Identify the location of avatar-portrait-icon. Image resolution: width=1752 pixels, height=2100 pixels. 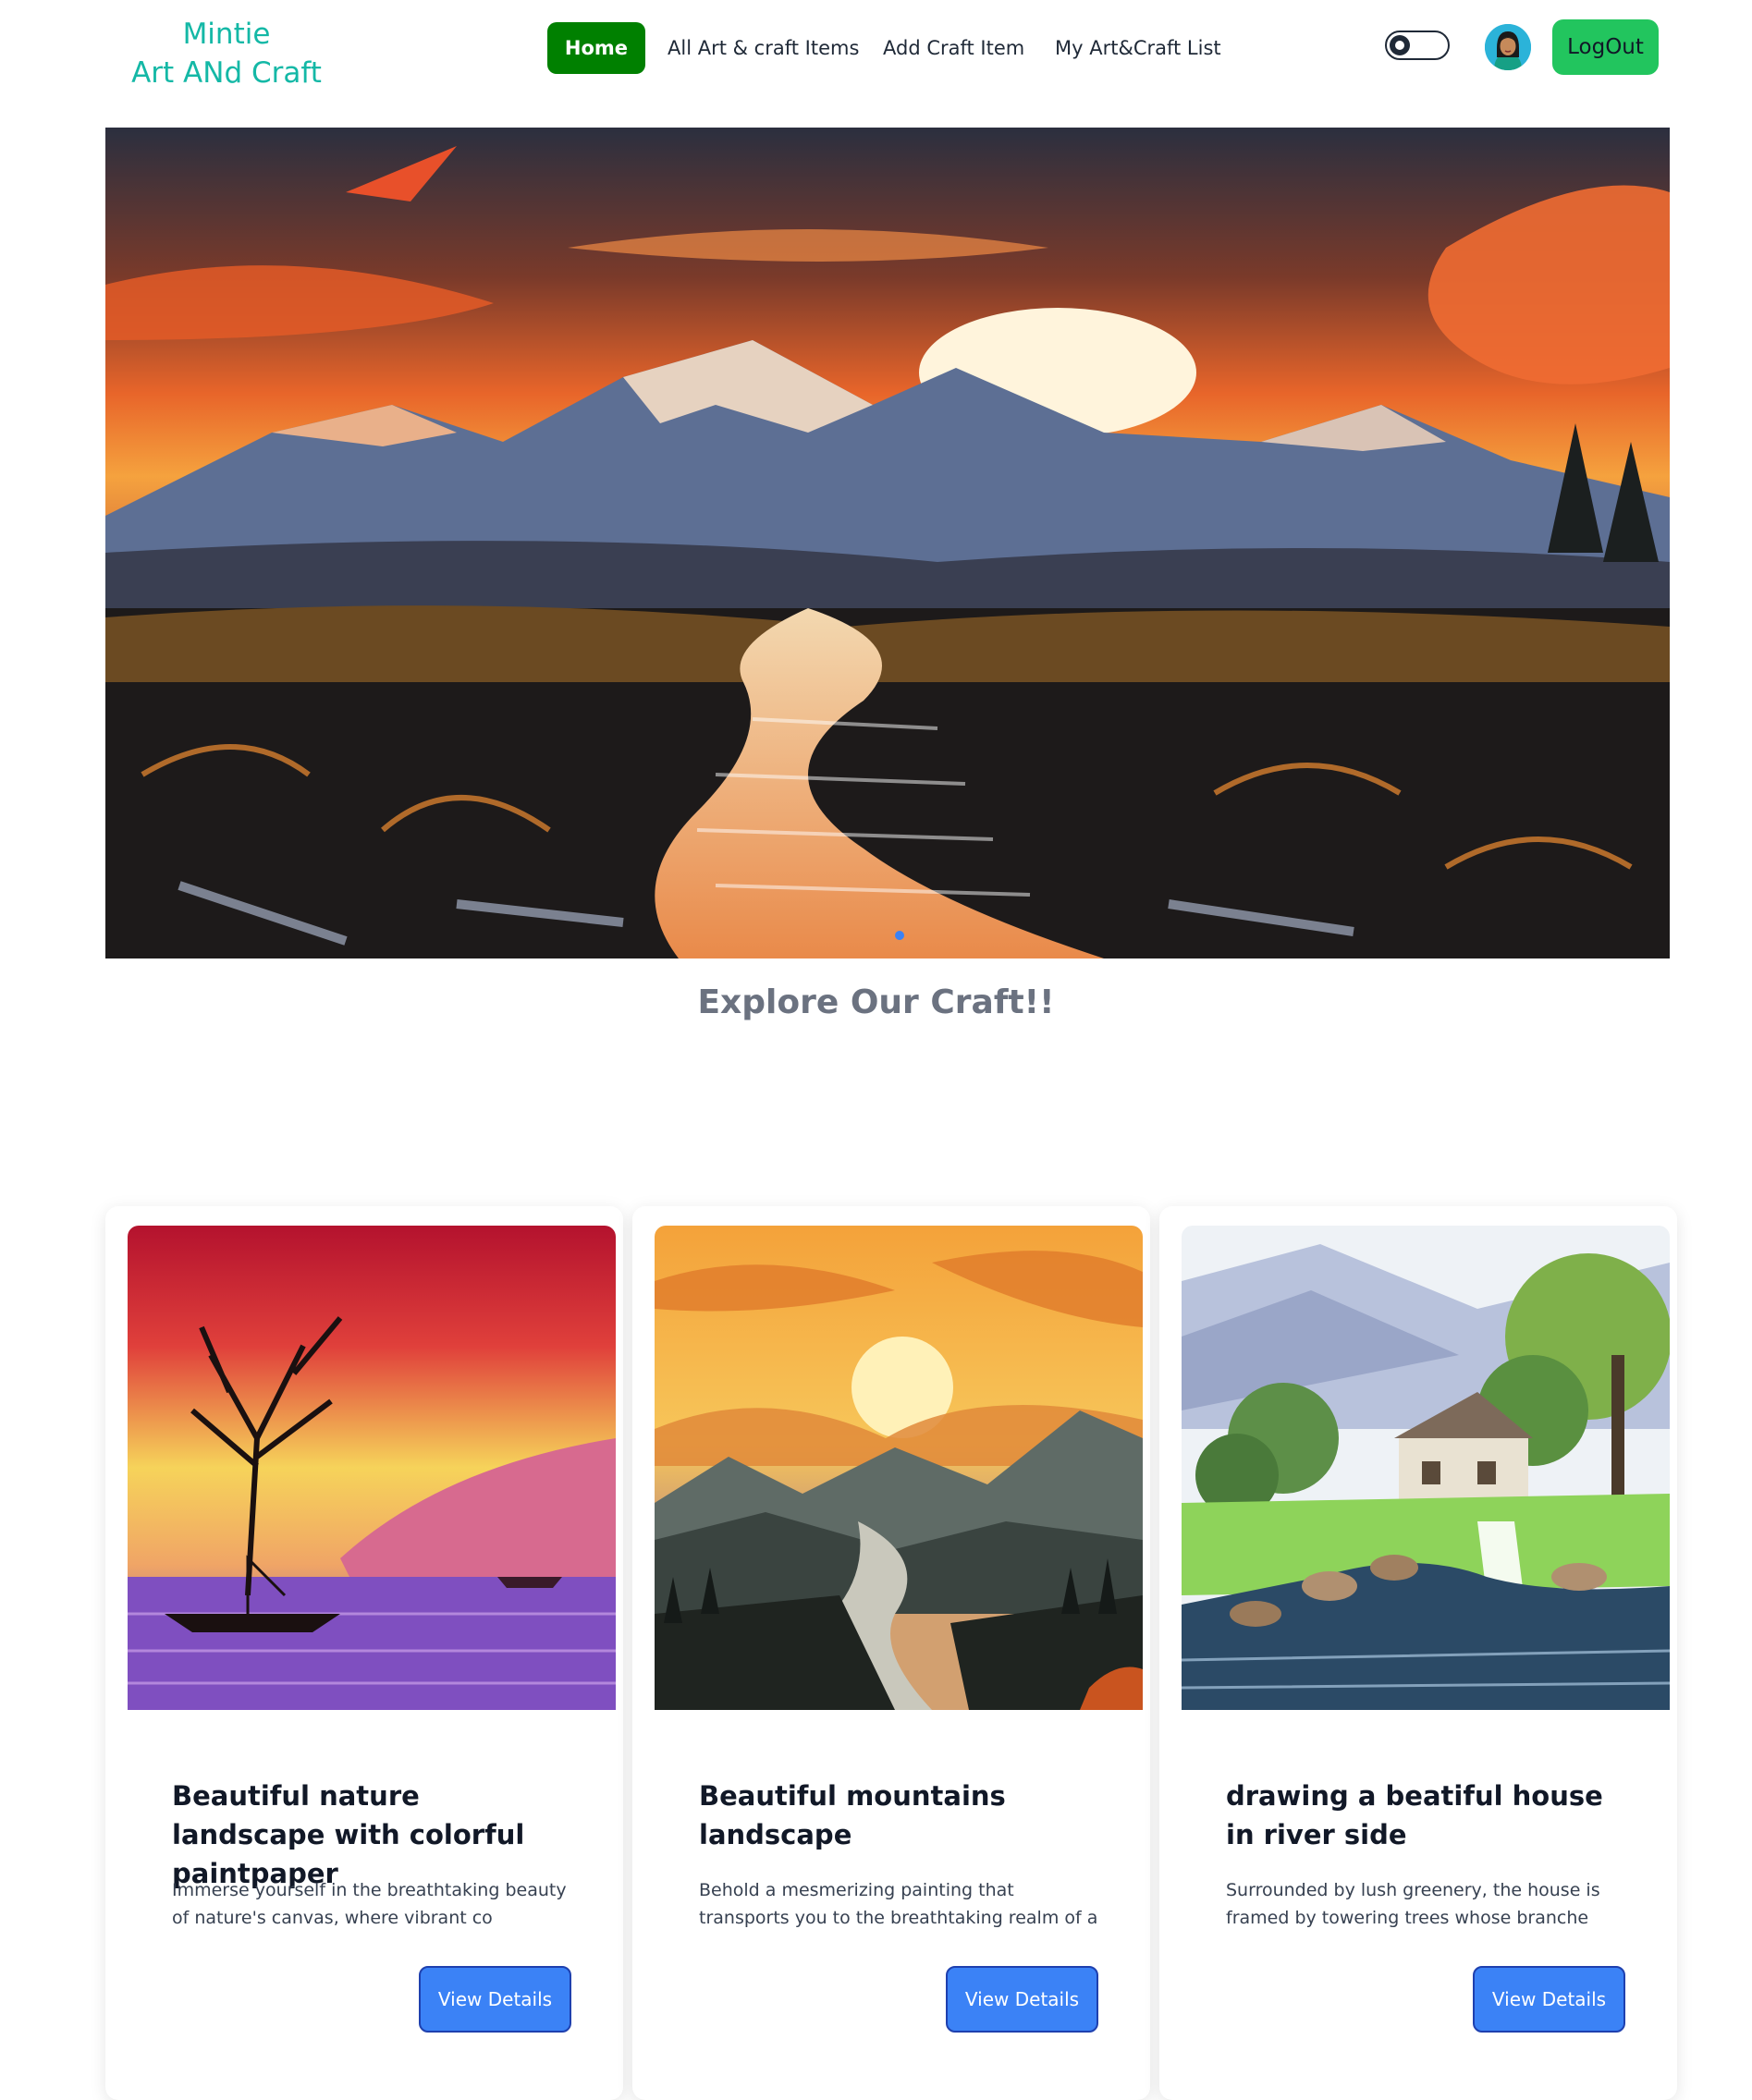
(1508, 47).